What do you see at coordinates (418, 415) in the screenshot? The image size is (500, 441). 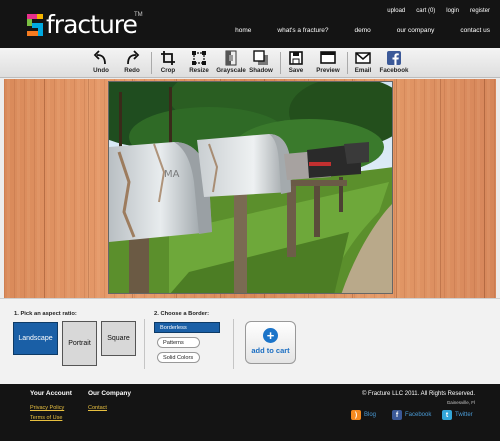 I see `footer-facebook-label: Facebook` at bounding box center [418, 415].